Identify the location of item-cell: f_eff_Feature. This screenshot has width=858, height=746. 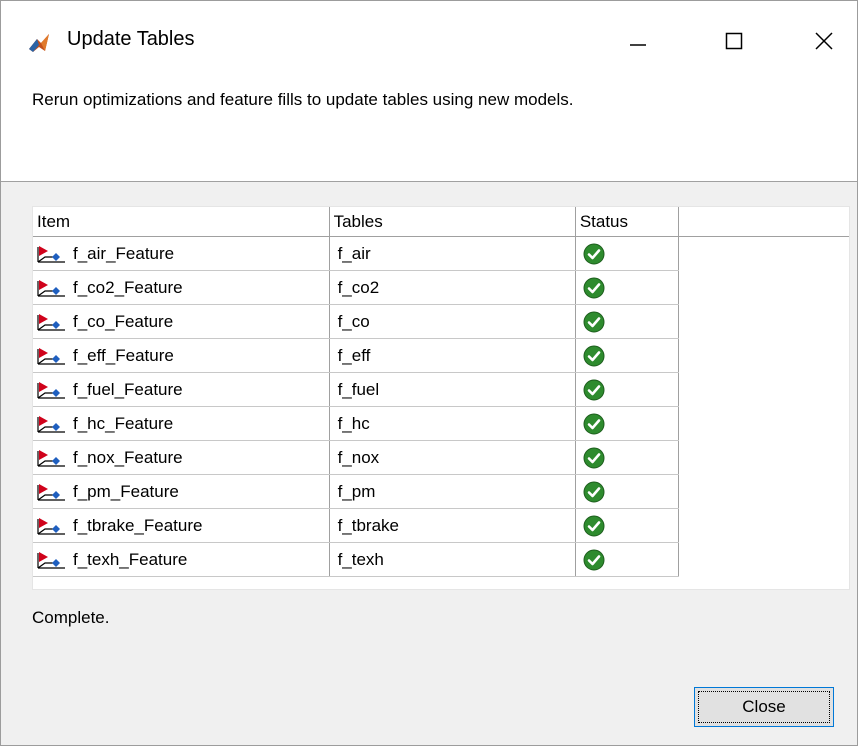
(181, 355).